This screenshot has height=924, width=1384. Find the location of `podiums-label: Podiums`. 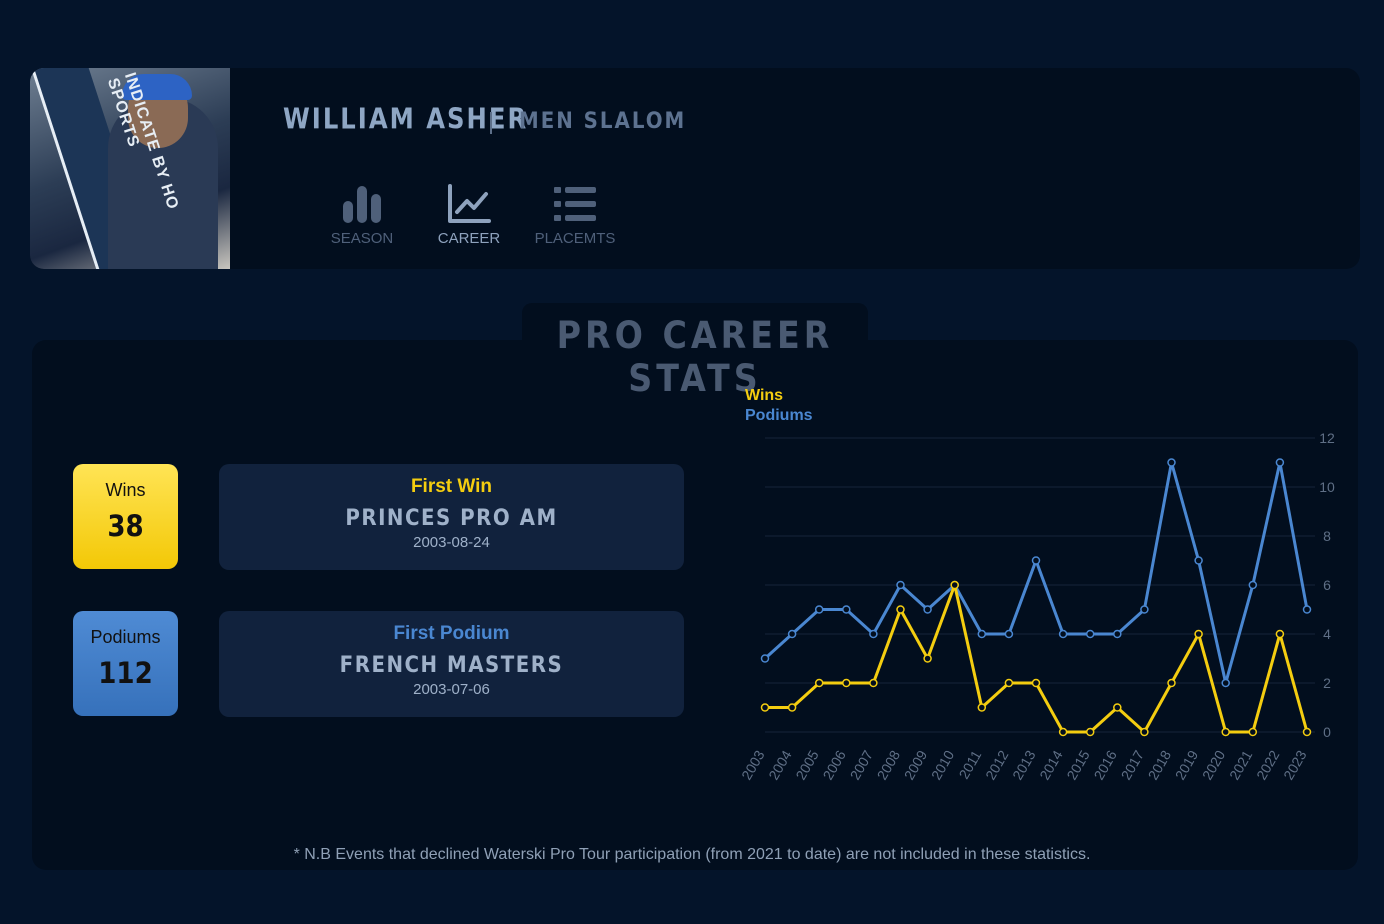

podiums-label: Podiums is located at coordinates (125, 637).